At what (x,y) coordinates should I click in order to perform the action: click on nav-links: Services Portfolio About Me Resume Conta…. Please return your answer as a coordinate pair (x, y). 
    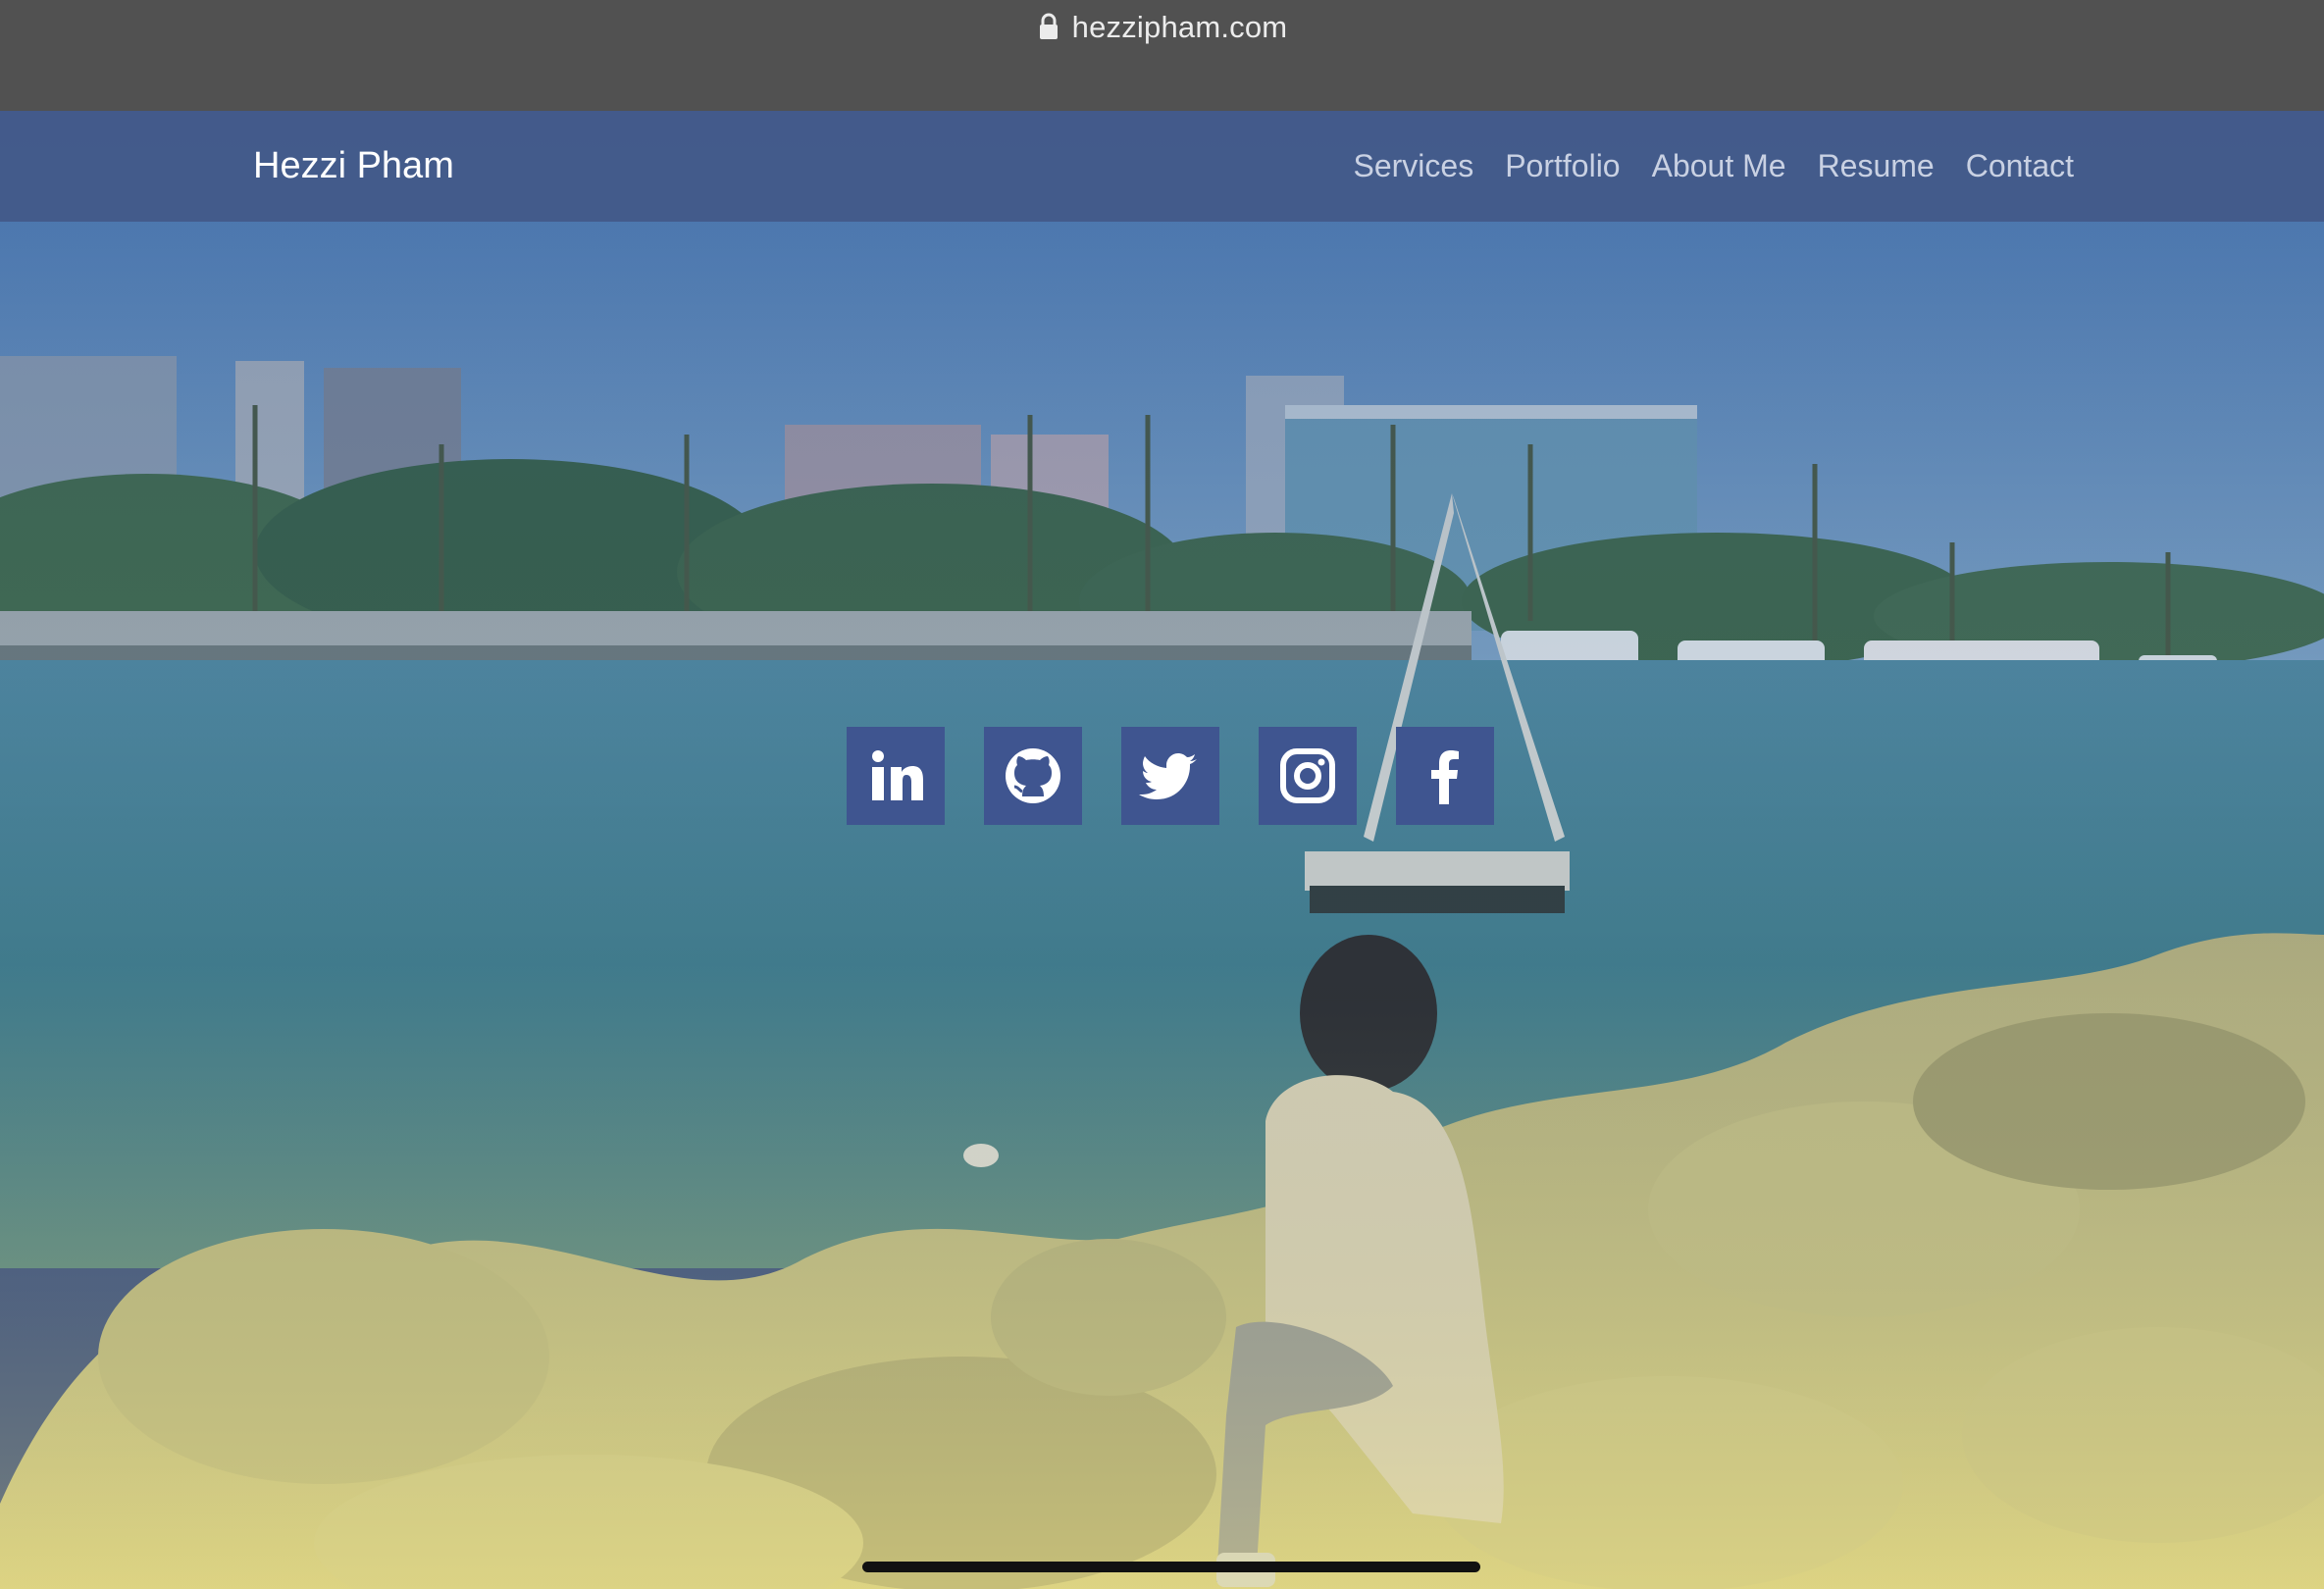
    Looking at the image, I should click on (1714, 166).